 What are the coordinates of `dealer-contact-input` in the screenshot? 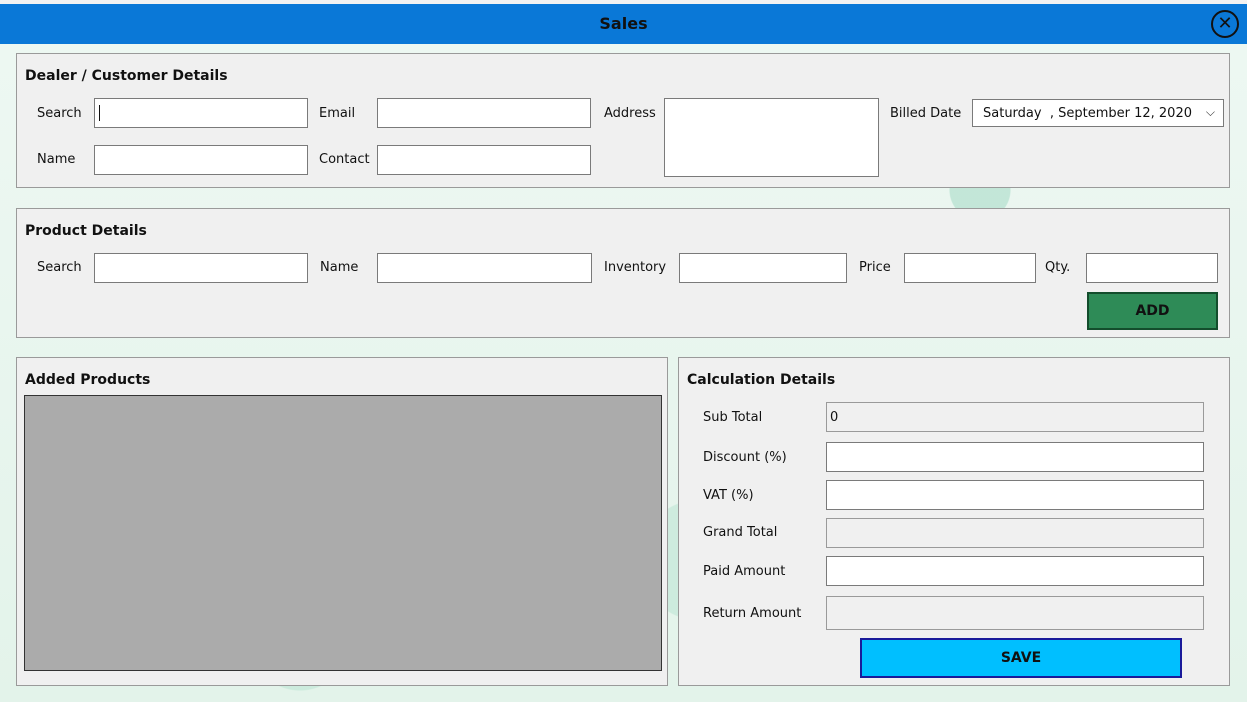 It's located at (484, 160).